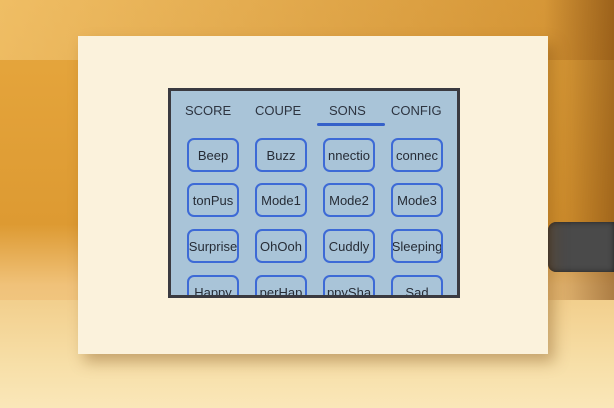  I want to click on tab-bar: SCORE COUPE SONS CONFIG, so click(314, 109).